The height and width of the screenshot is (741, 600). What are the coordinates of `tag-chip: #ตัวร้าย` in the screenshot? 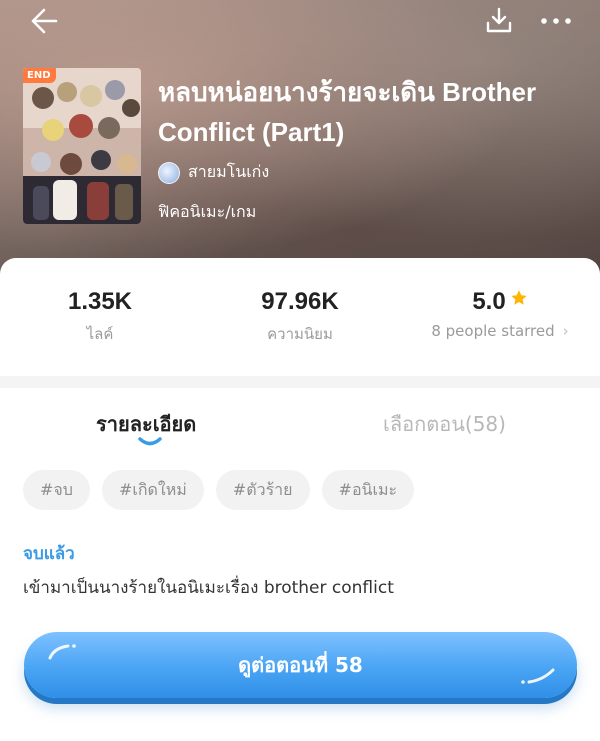 It's located at (262, 490).